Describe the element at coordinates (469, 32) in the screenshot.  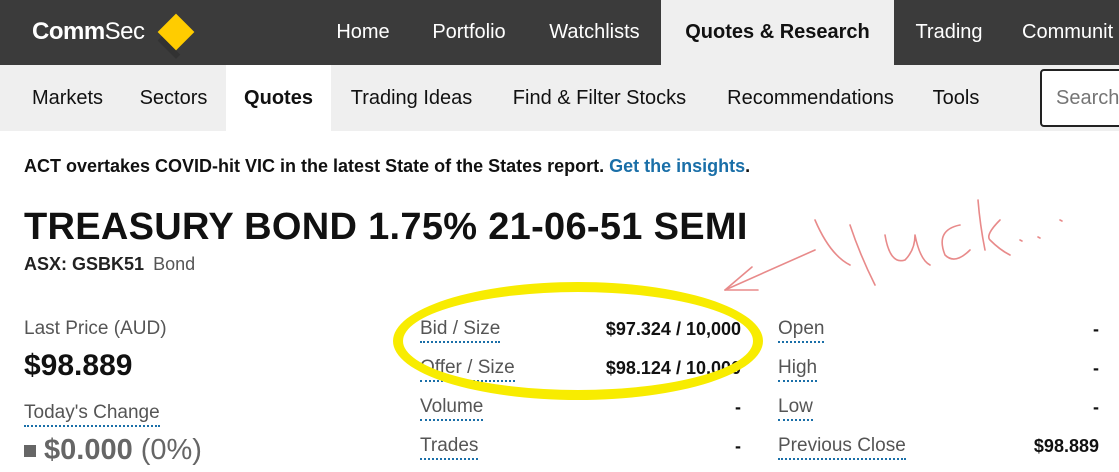
I see `nav-portfolio: Portfolio` at that location.